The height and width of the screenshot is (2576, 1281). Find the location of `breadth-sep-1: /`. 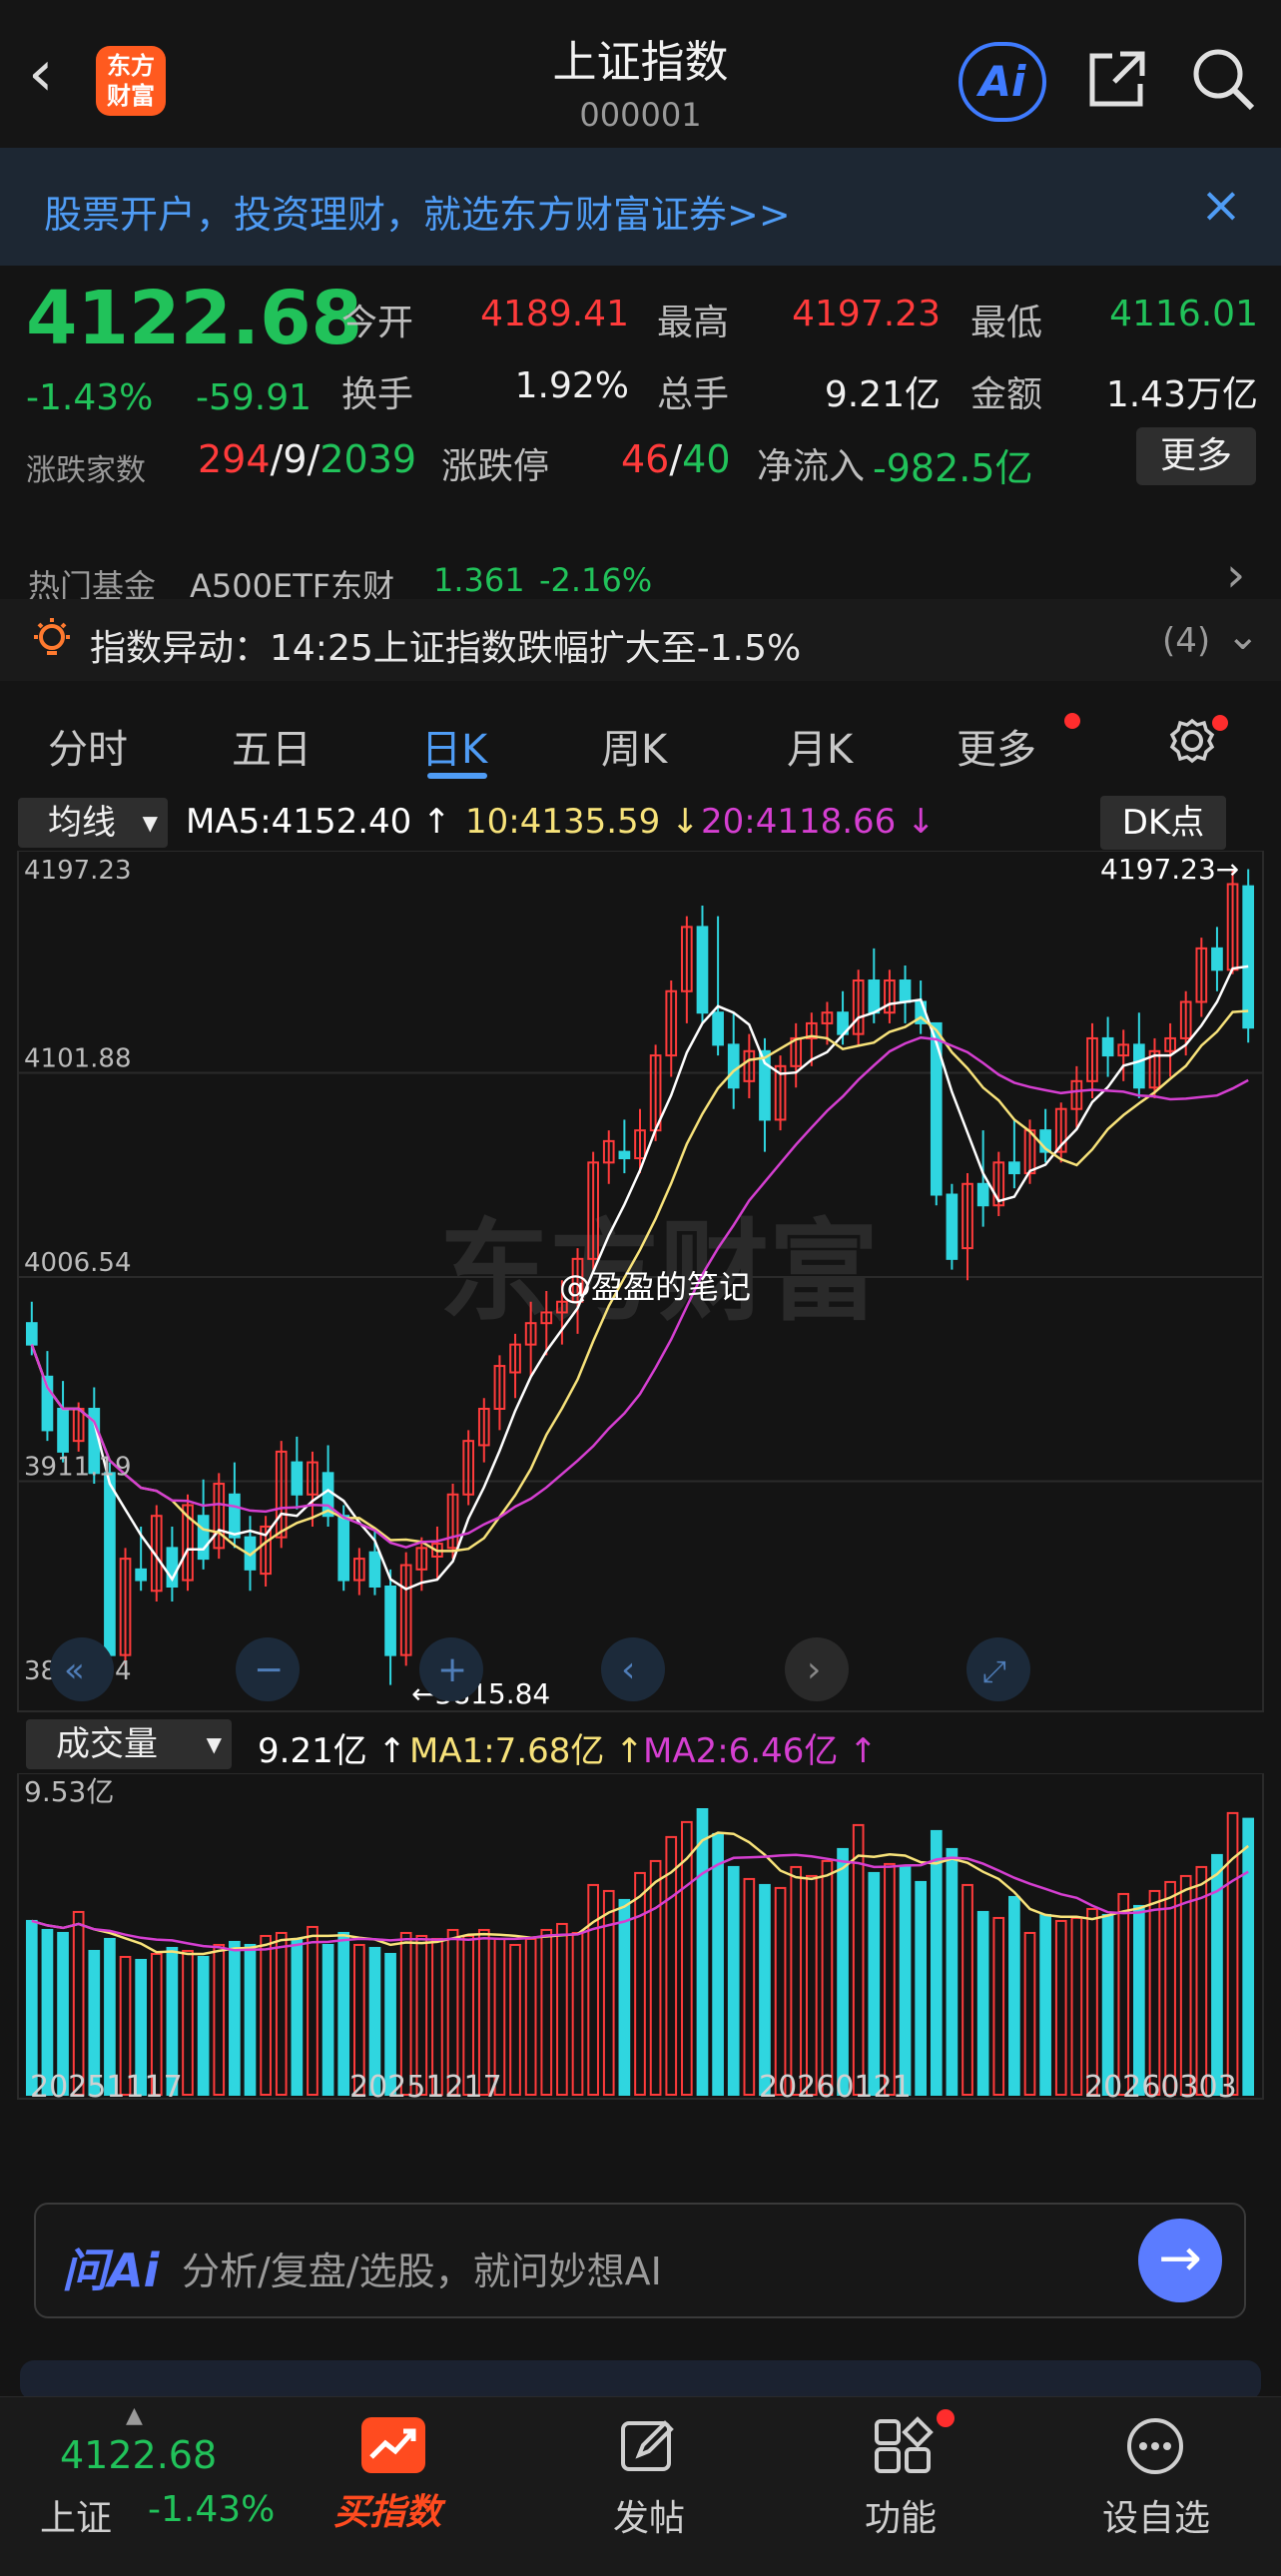

breadth-sep-1: / is located at coordinates (277, 459).